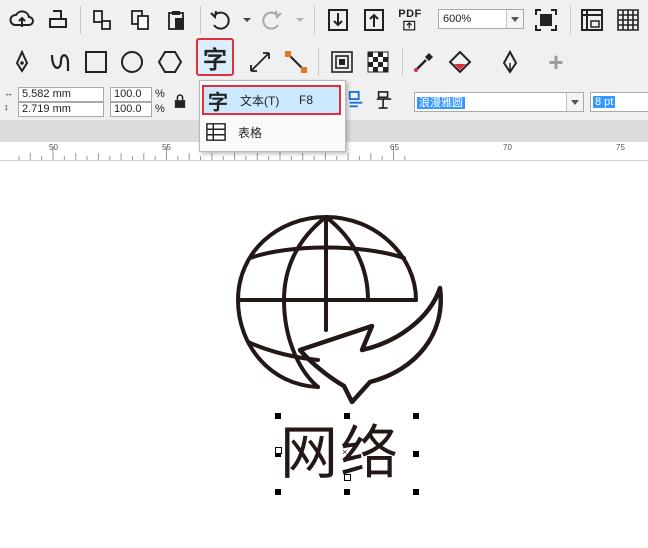 The image size is (648, 548). Describe the element at coordinates (58, 20) in the screenshot. I see `print-icon` at that location.